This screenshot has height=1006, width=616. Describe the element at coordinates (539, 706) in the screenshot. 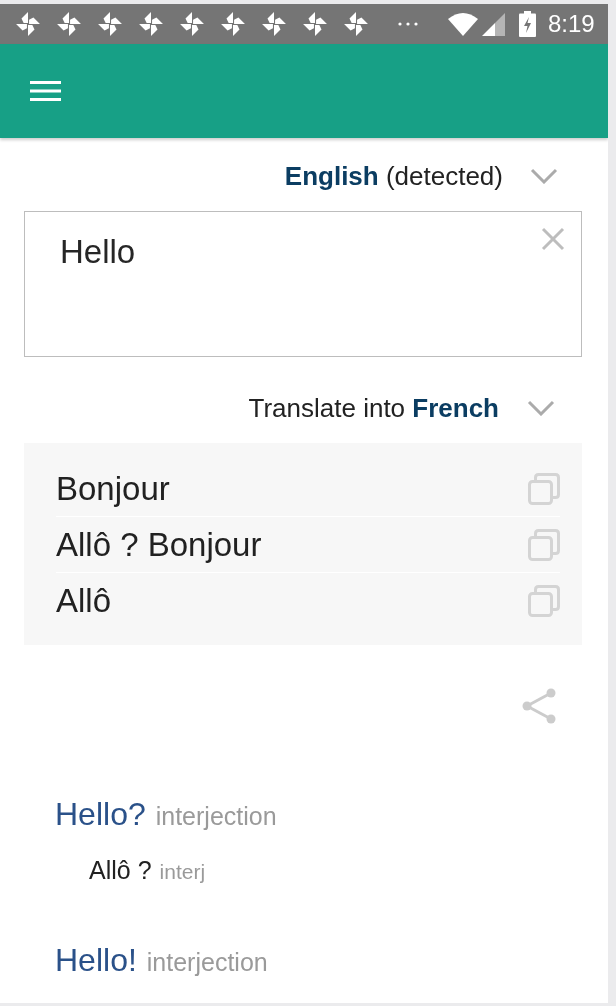

I see `share-icon` at that location.